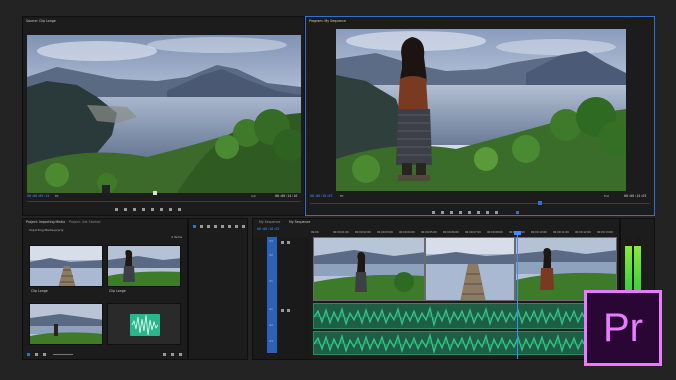 The height and width of the screenshot is (380, 676). What do you see at coordinates (180, 354) in the screenshot?
I see `trash-icon` at bounding box center [180, 354].